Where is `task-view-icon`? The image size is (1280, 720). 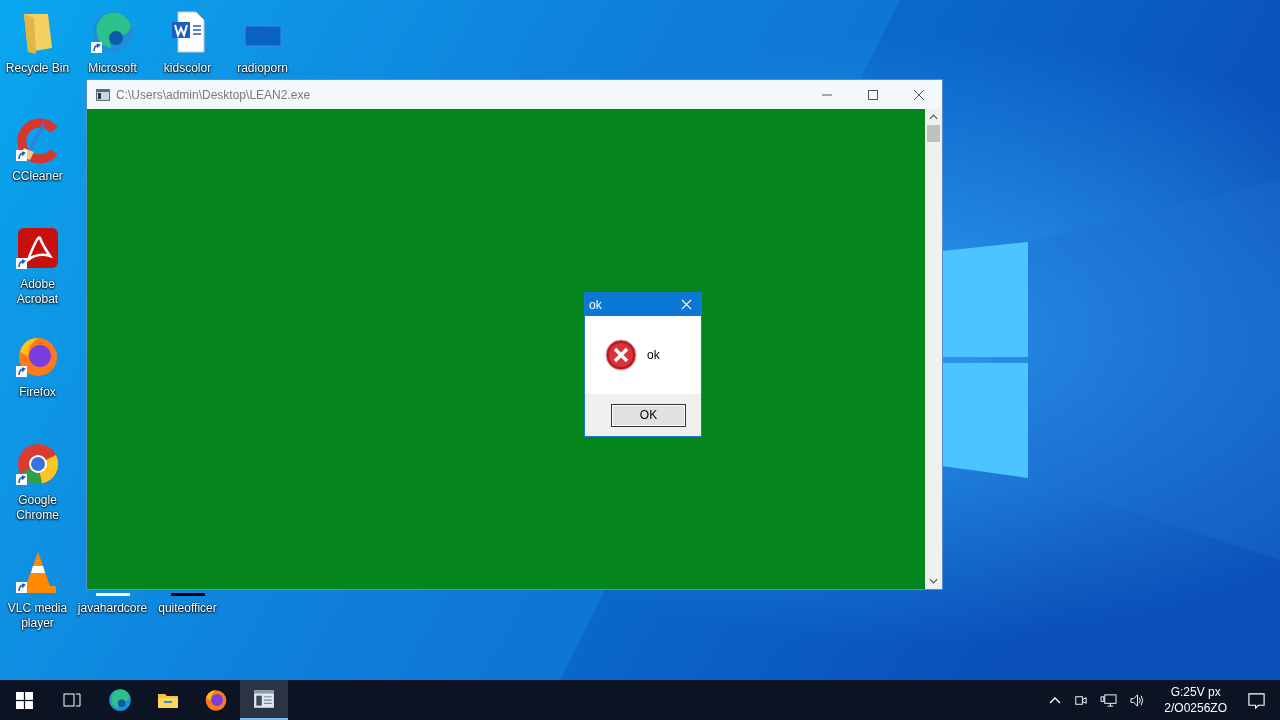
task-view-icon is located at coordinates (72, 700).